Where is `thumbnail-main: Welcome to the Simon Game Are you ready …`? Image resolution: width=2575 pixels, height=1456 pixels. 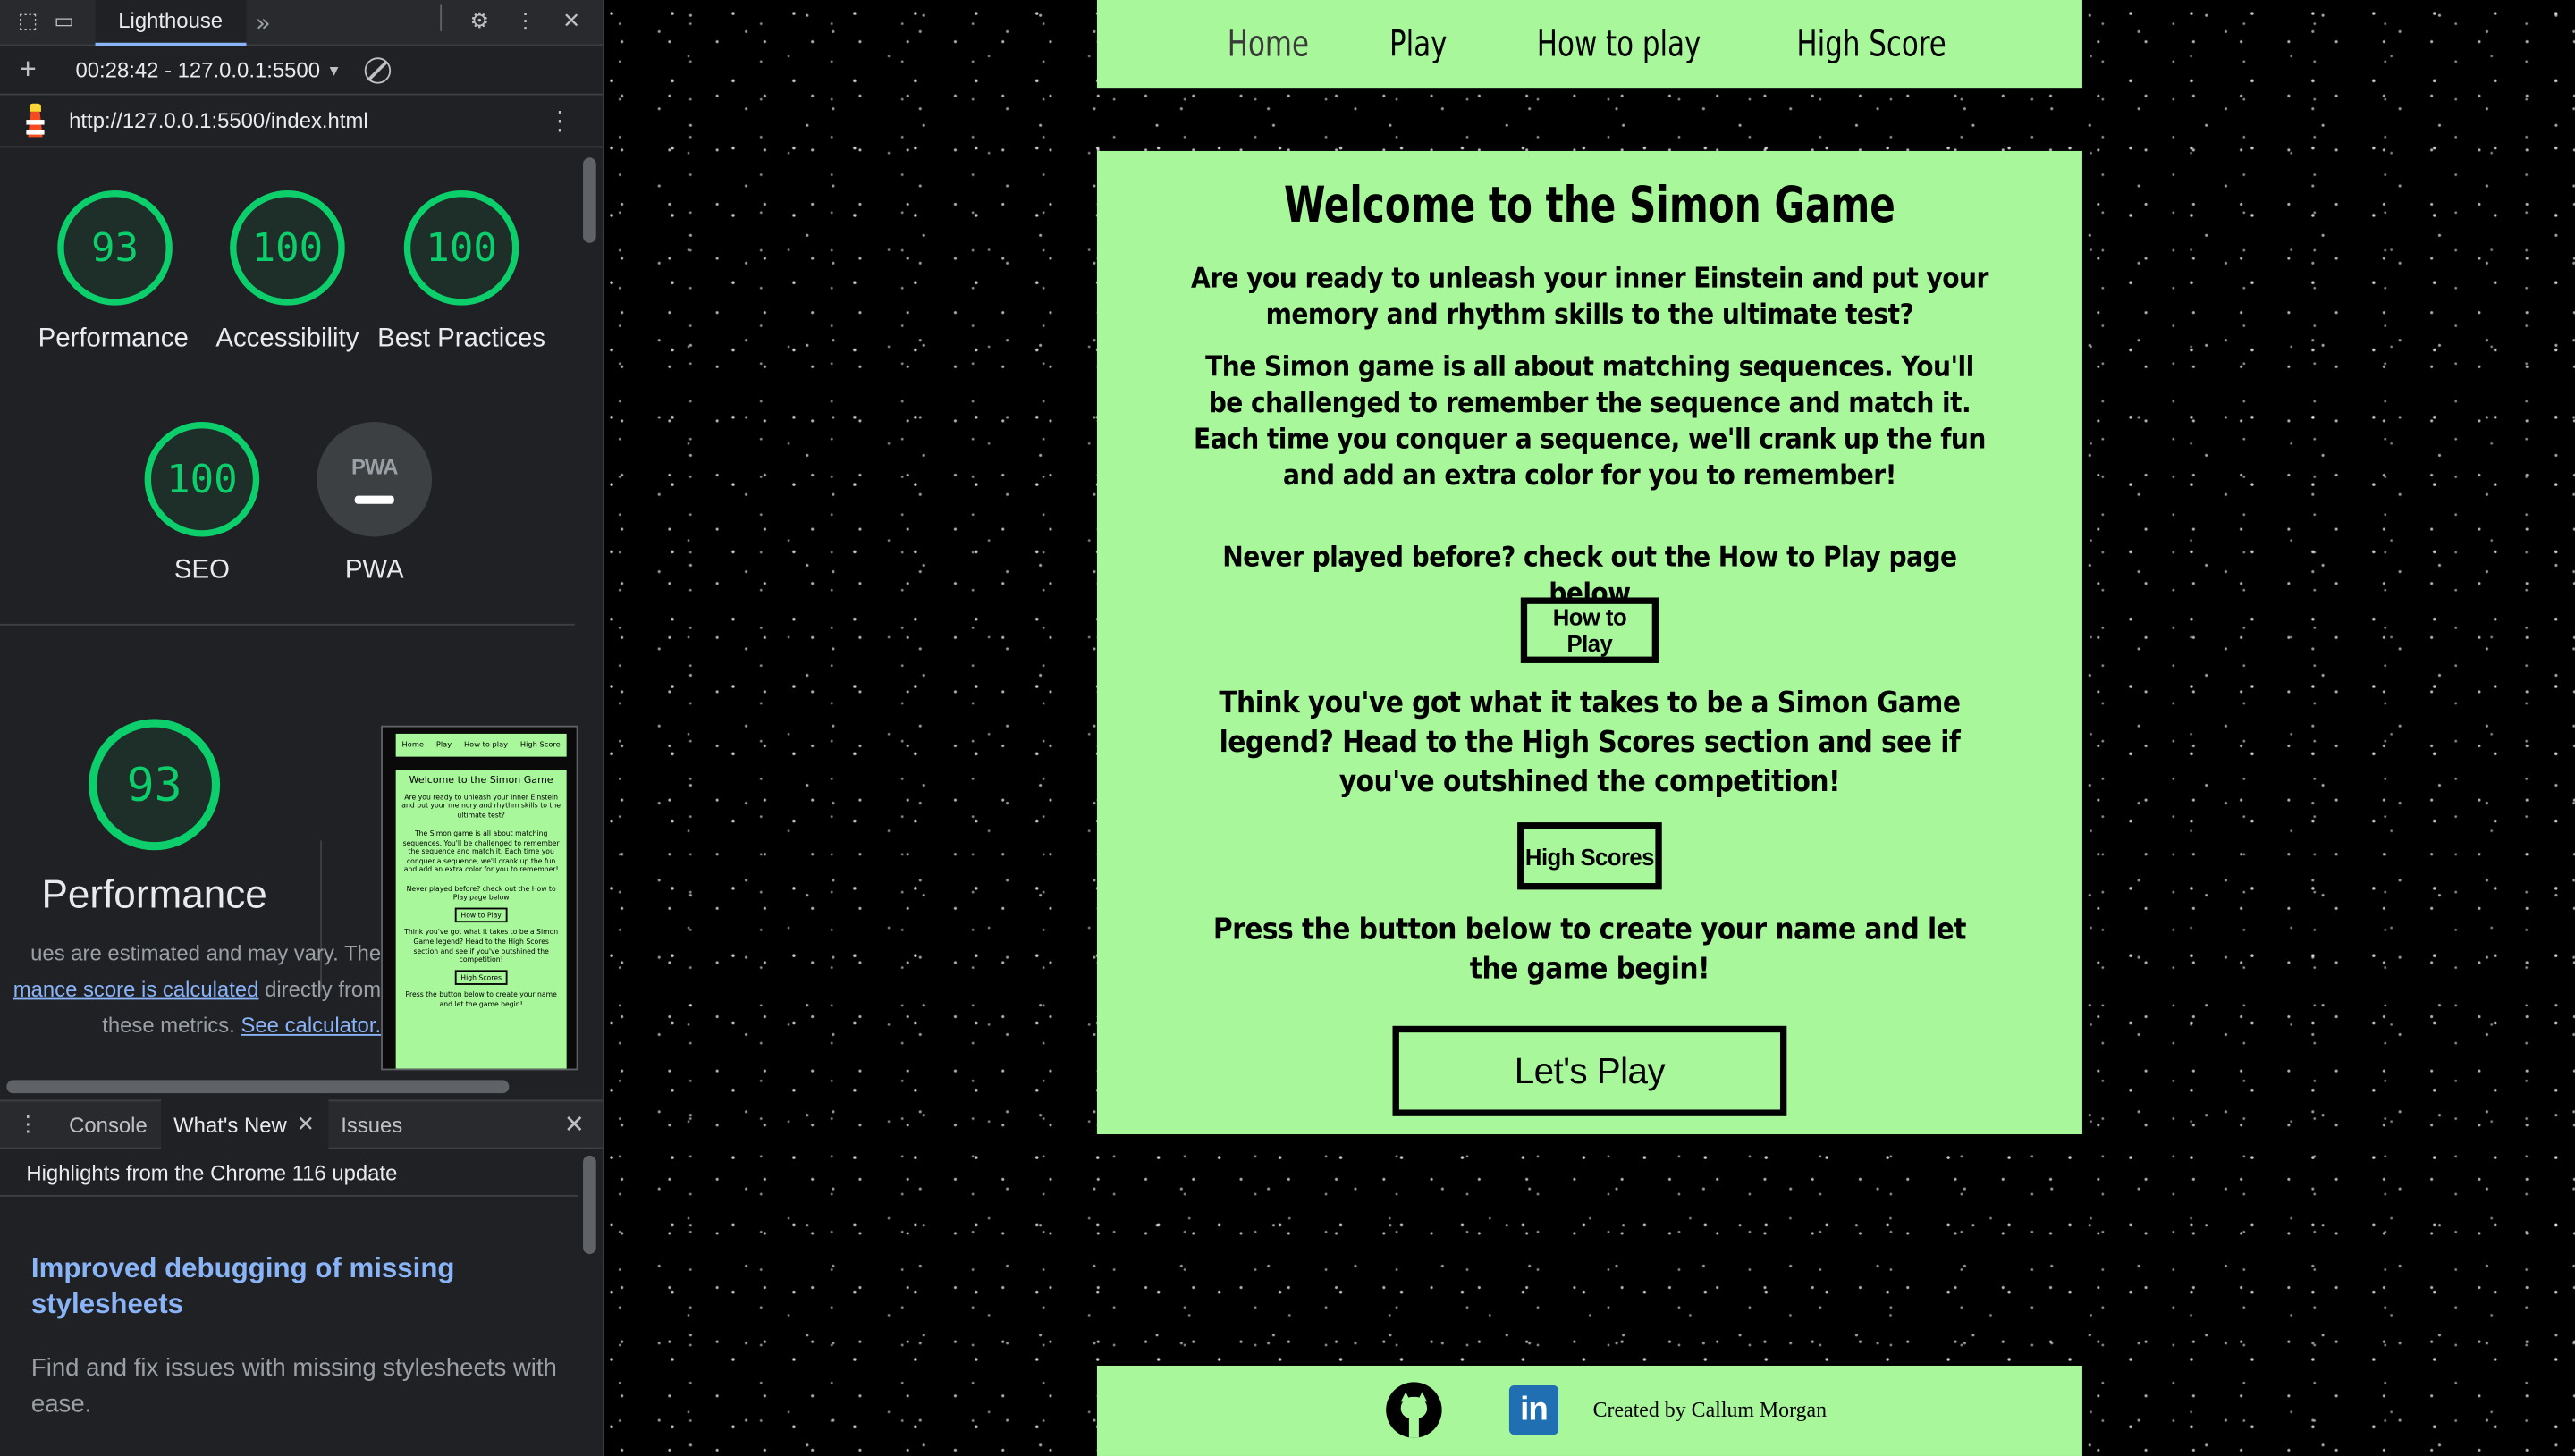 thumbnail-main: Welcome to the Simon Game Are you ready … is located at coordinates (481, 919).